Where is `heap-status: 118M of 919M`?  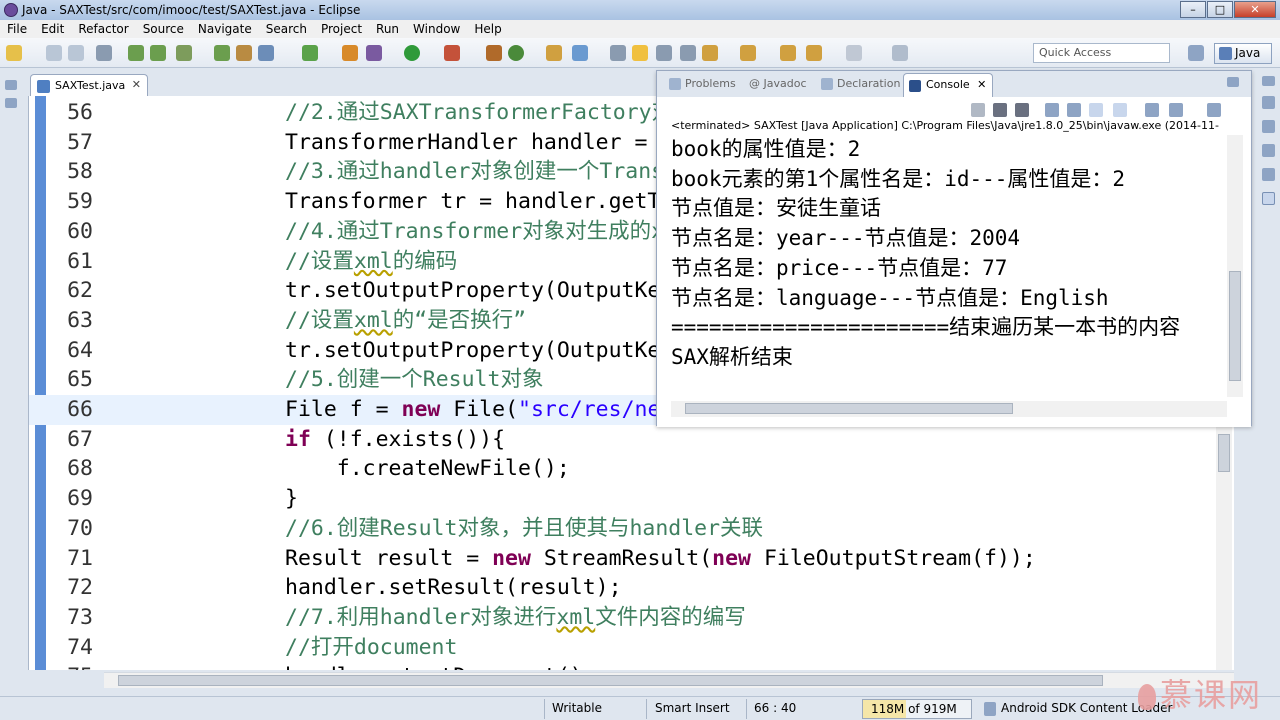 heap-status: 118M of 919M is located at coordinates (917, 709).